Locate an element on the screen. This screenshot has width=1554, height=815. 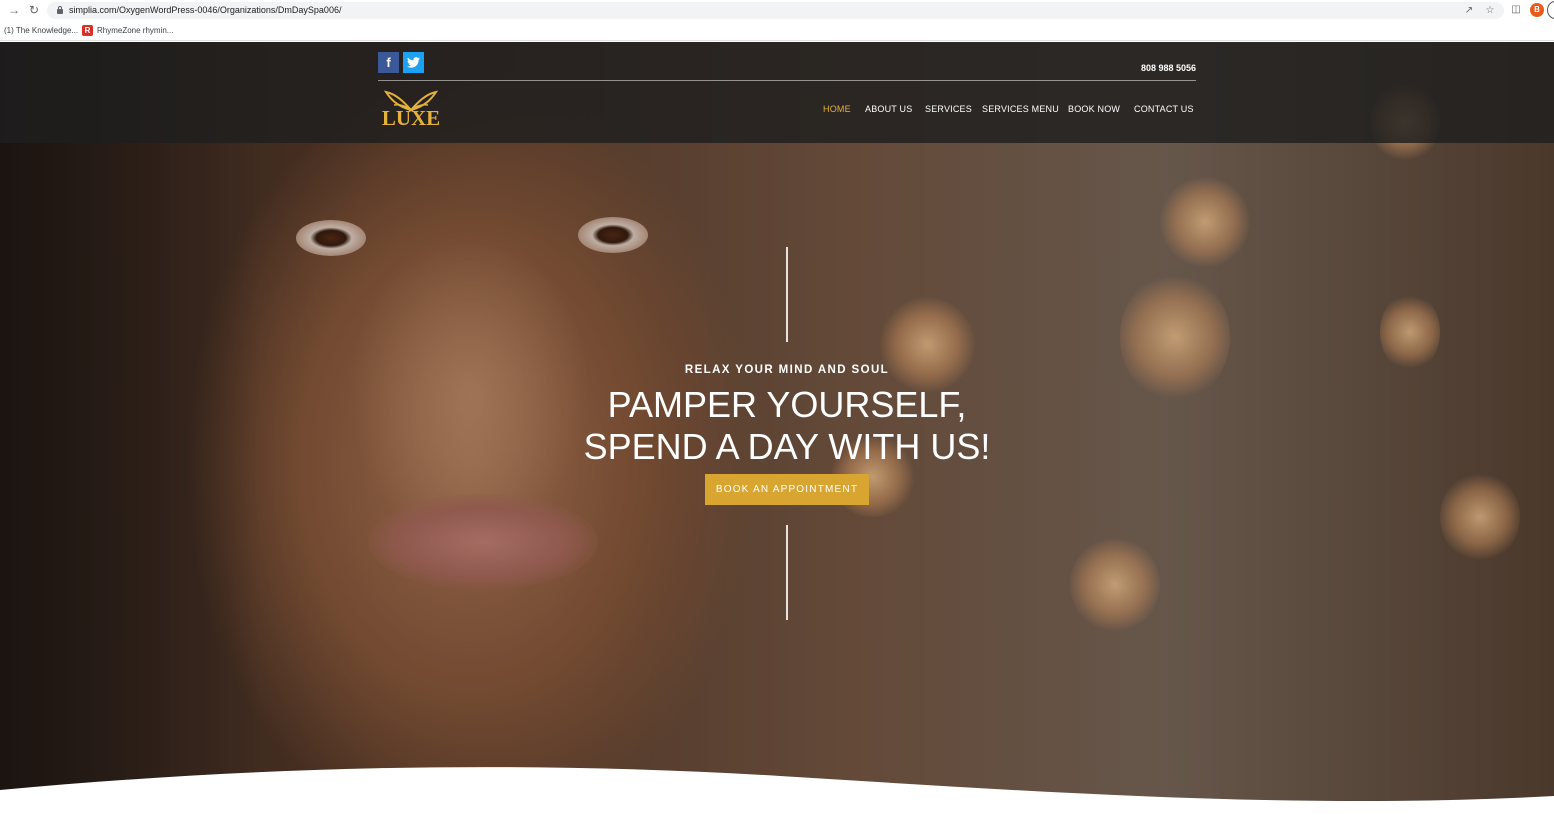
share-icon: ↗ is located at coordinates (1469, 11).